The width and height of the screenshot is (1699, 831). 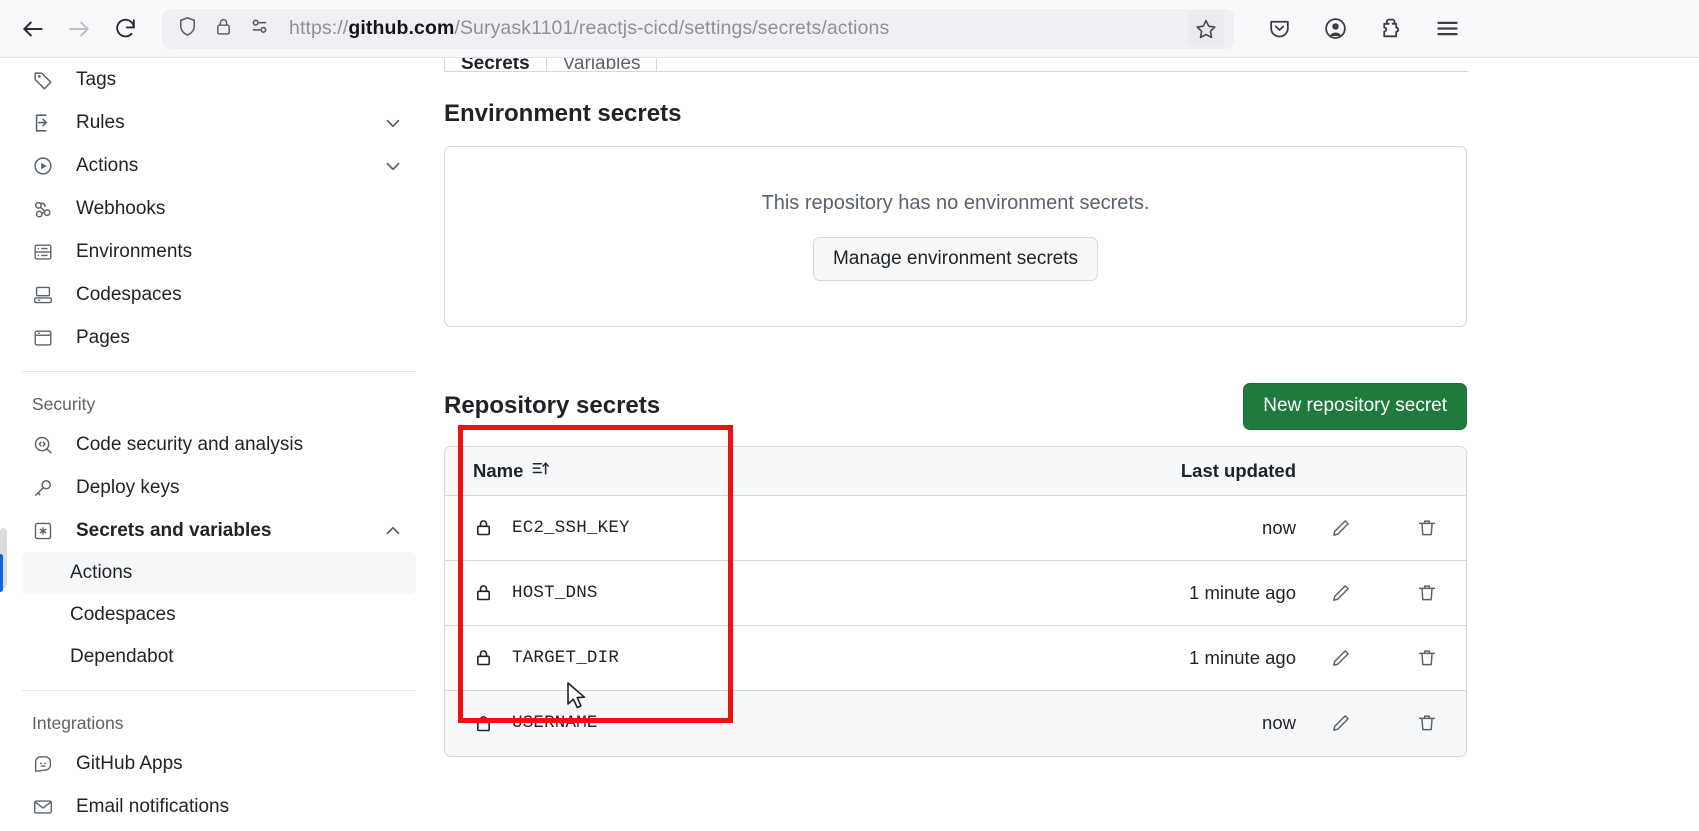 What do you see at coordinates (1355, 406) in the screenshot?
I see `new-repository-secret-button: New repository secret` at bounding box center [1355, 406].